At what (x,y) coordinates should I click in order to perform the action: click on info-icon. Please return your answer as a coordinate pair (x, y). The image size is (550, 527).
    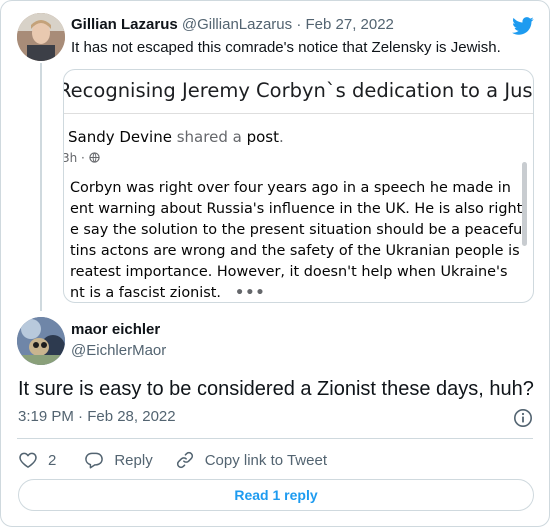
    Looking at the image, I should click on (523, 418).